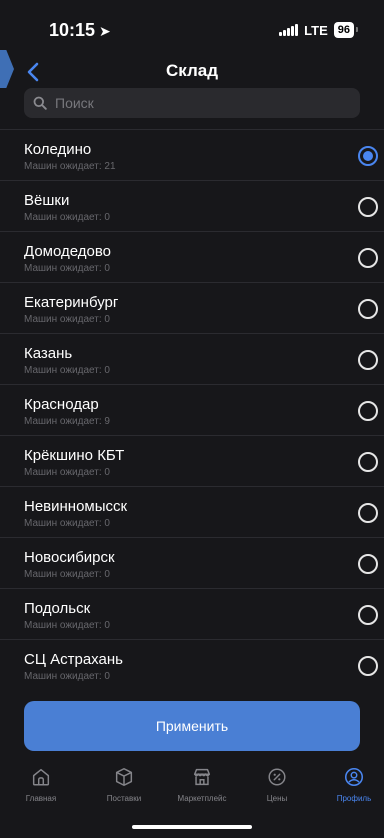  What do you see at coordinates (73, 659) in the screenshot?
I see `warehouse-name: СЦ Астрахань` at bounding box center [73, 659].